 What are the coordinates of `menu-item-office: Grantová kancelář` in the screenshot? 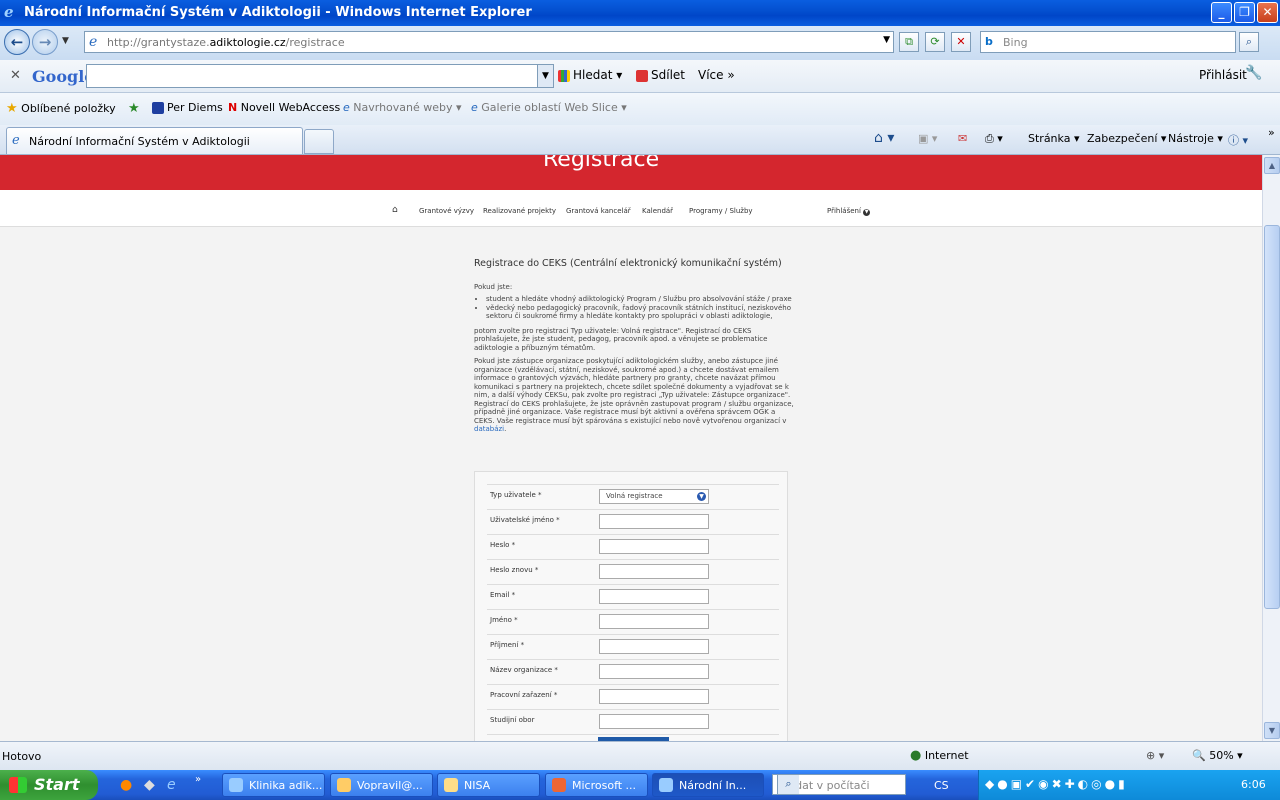 It's located at (598, 211).